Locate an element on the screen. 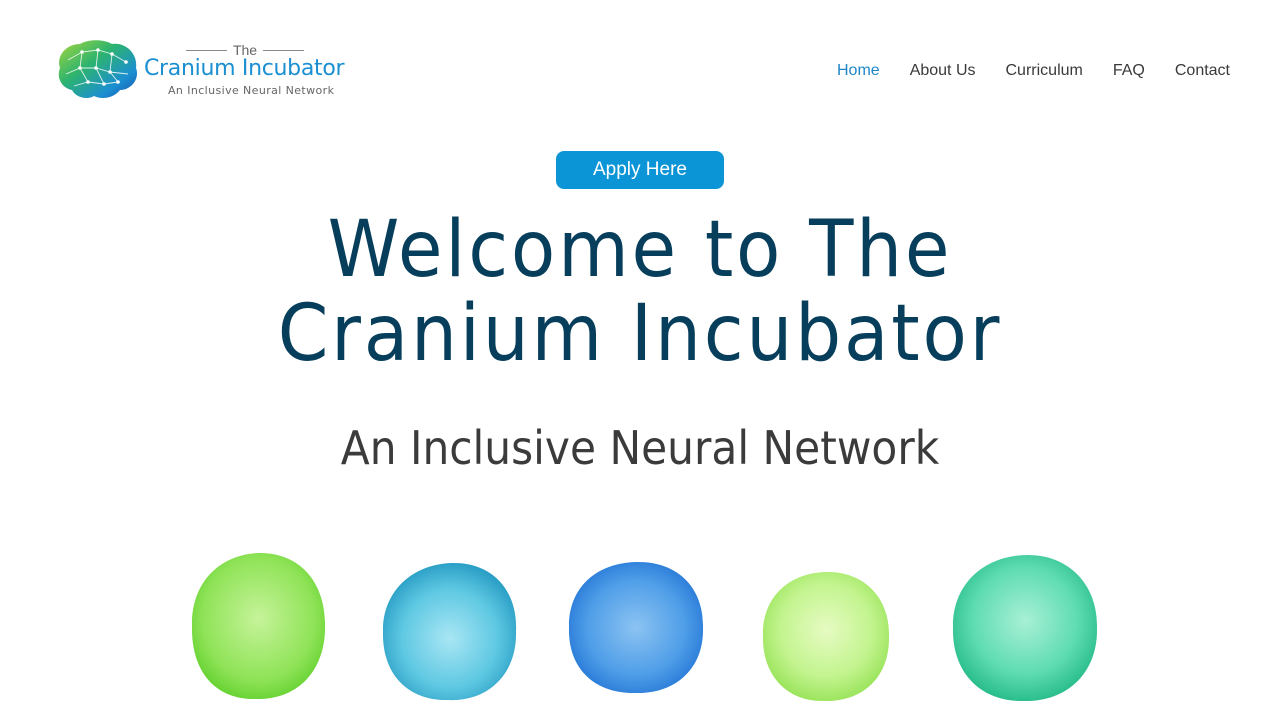 The image size is (1280, 720). hero-subtitle: An Inclusive Neural Network is located at coordinates (640, 448).